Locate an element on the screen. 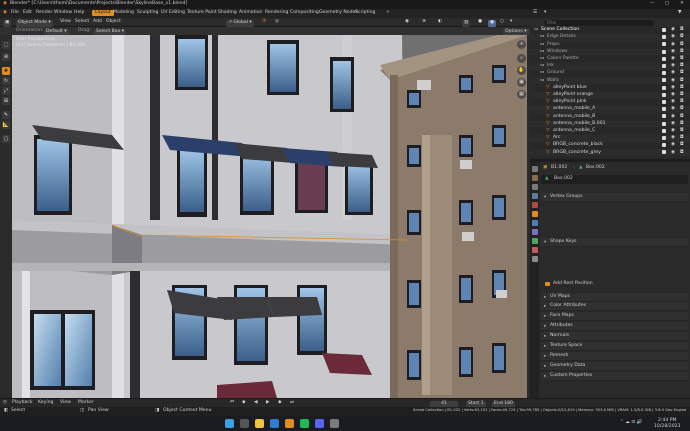 This screenshot has width=690, height=431. axis-gizmo-icon: ✛ is located at coordinates (521, 44).